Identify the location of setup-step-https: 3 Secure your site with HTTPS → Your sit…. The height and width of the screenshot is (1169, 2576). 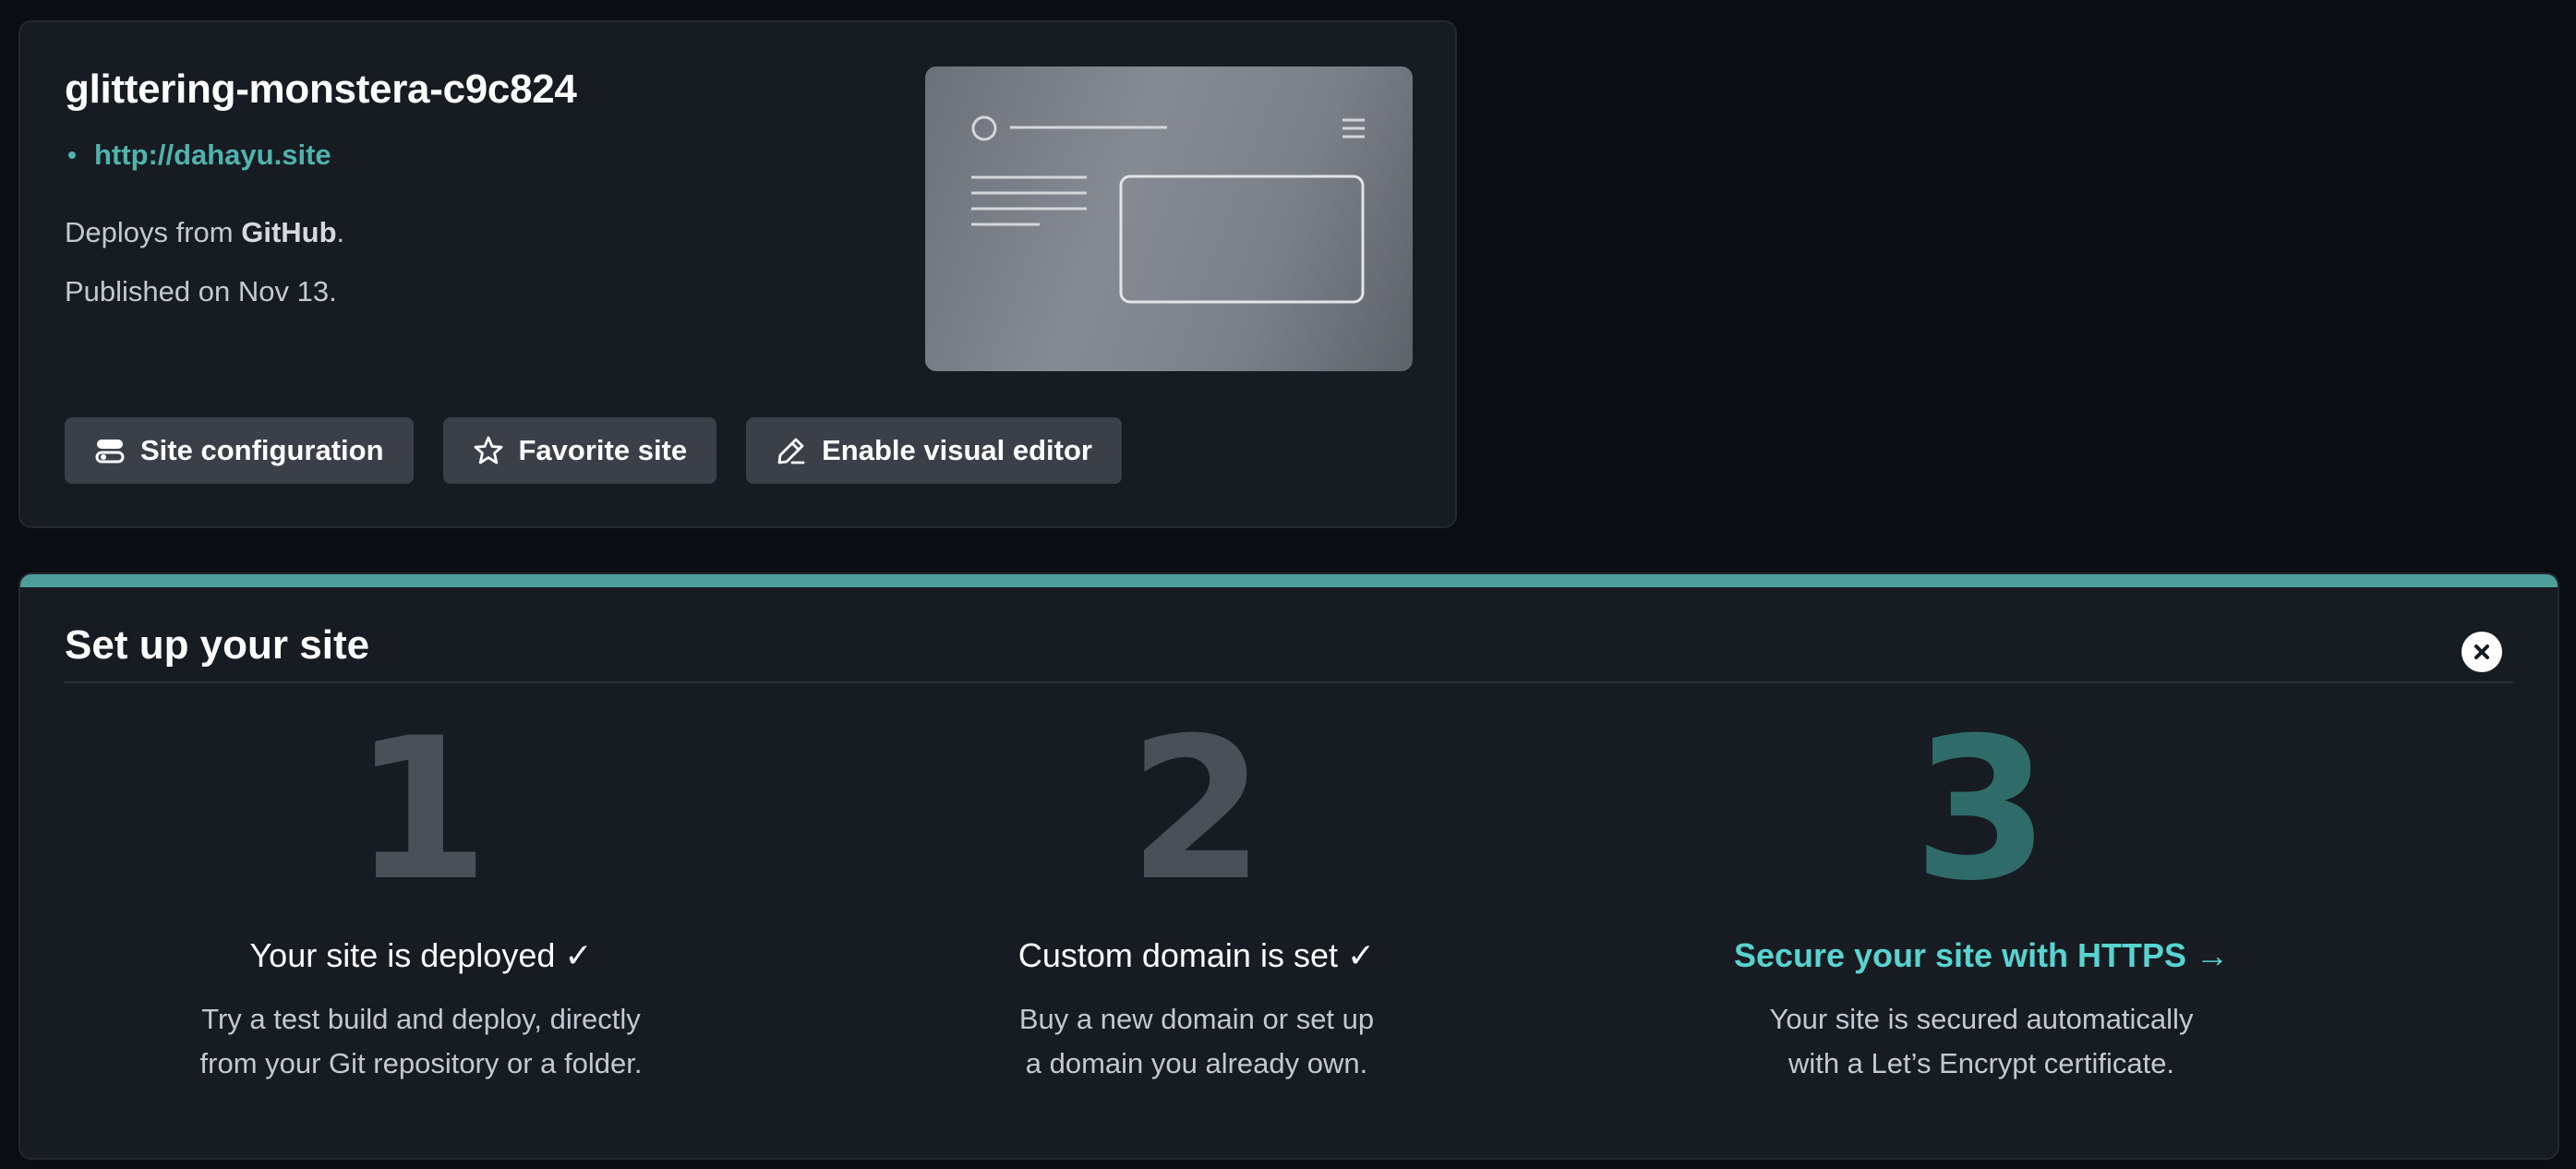
(1981, 890).